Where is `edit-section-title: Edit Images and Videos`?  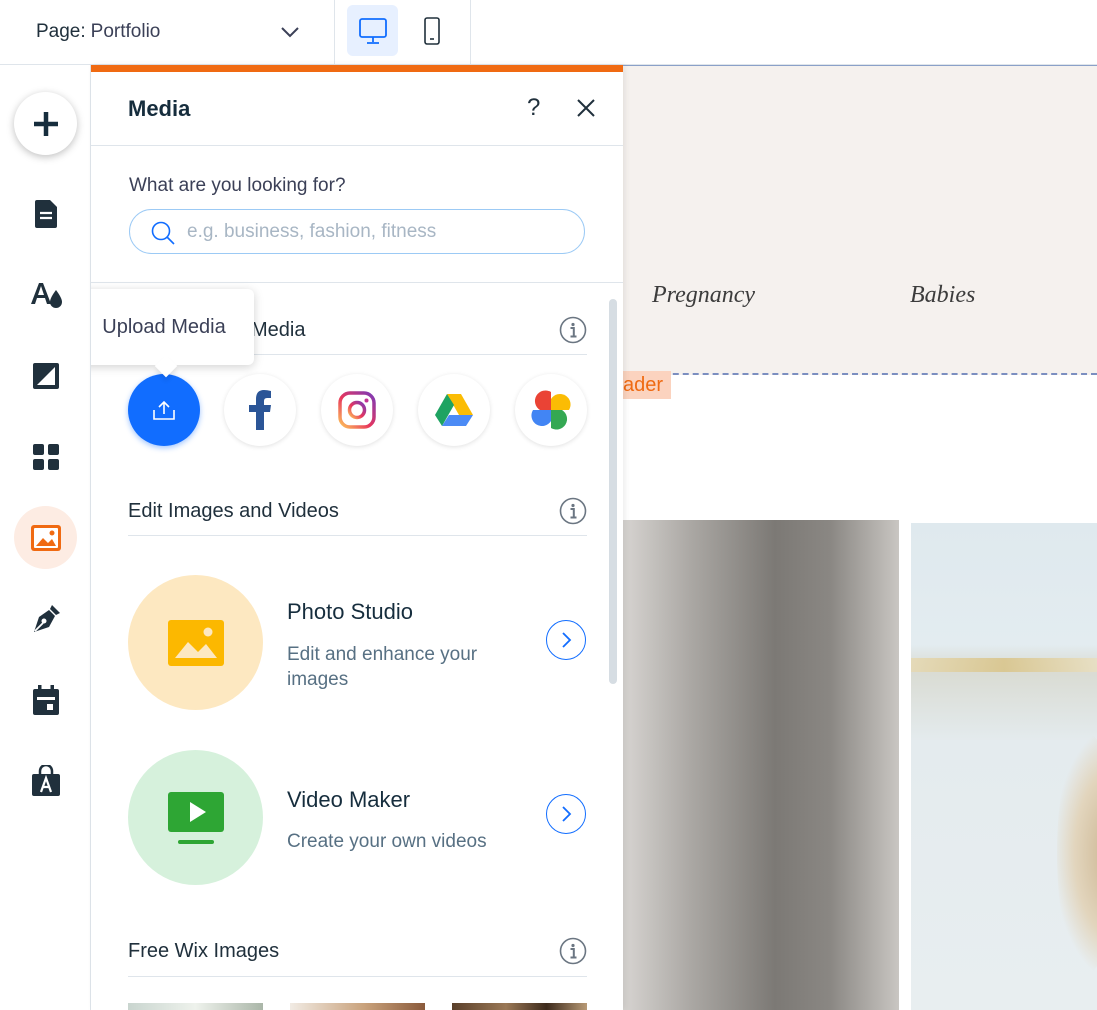 edit-section-title: Edit Images and Videos is located at coordinates (233, 511).